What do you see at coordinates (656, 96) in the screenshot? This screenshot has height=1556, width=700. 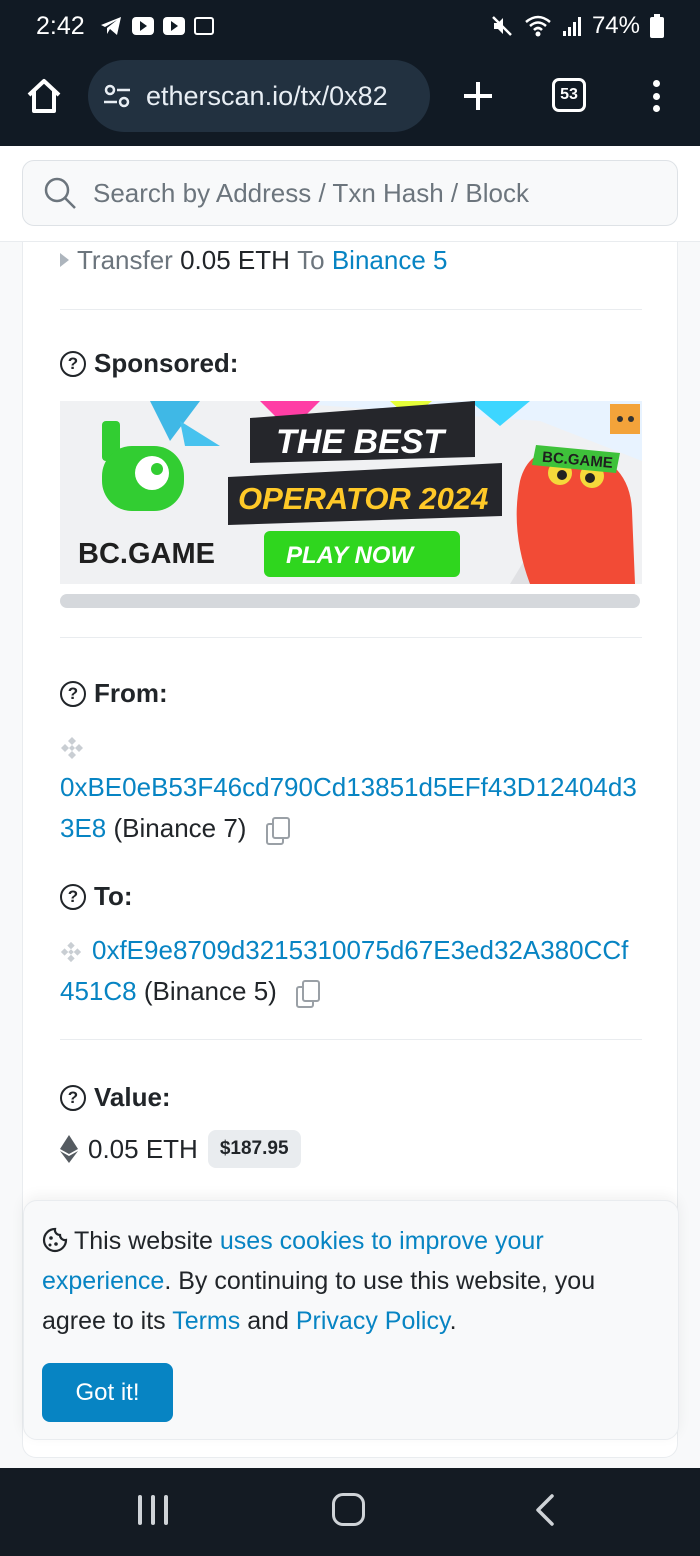 I see `more-menu-icon` at bounding box center [656, 96].